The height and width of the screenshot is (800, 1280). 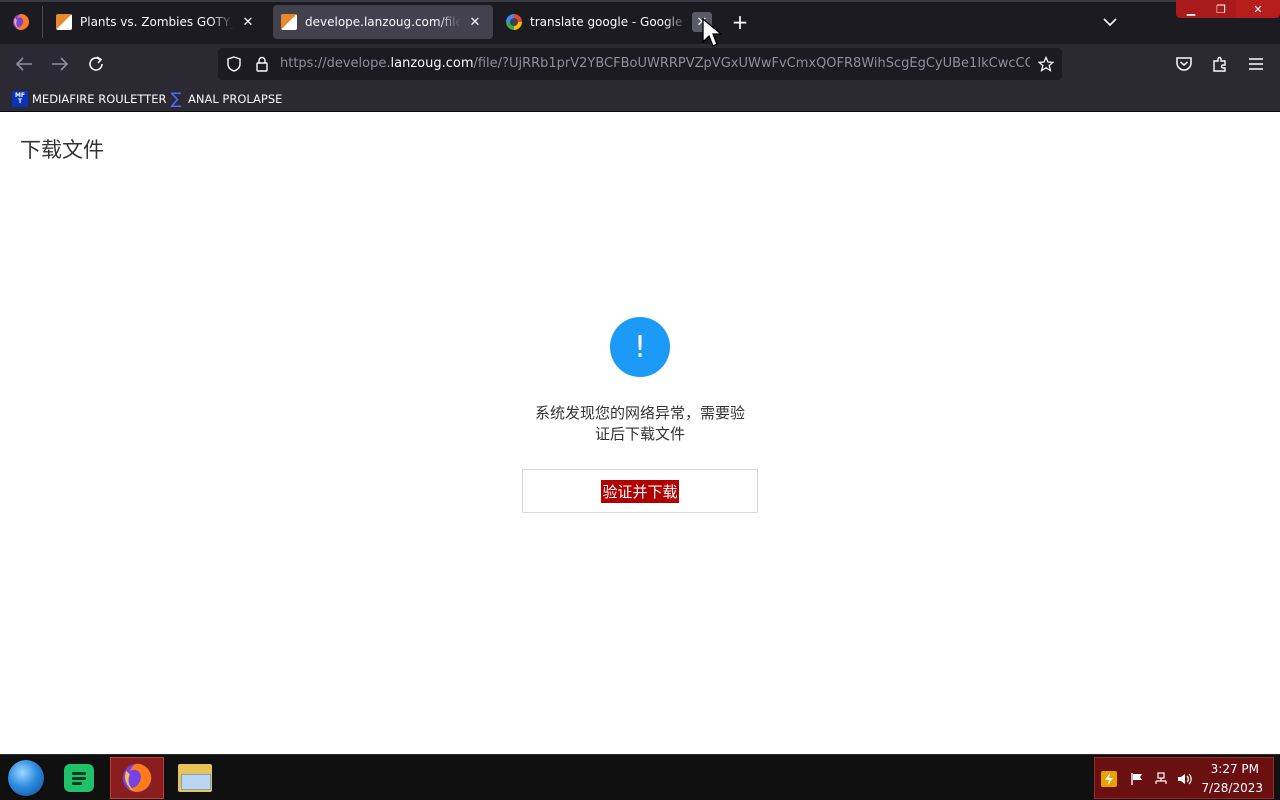 I want to click on list-all-tabs-button, so click(x=1110, y=22).